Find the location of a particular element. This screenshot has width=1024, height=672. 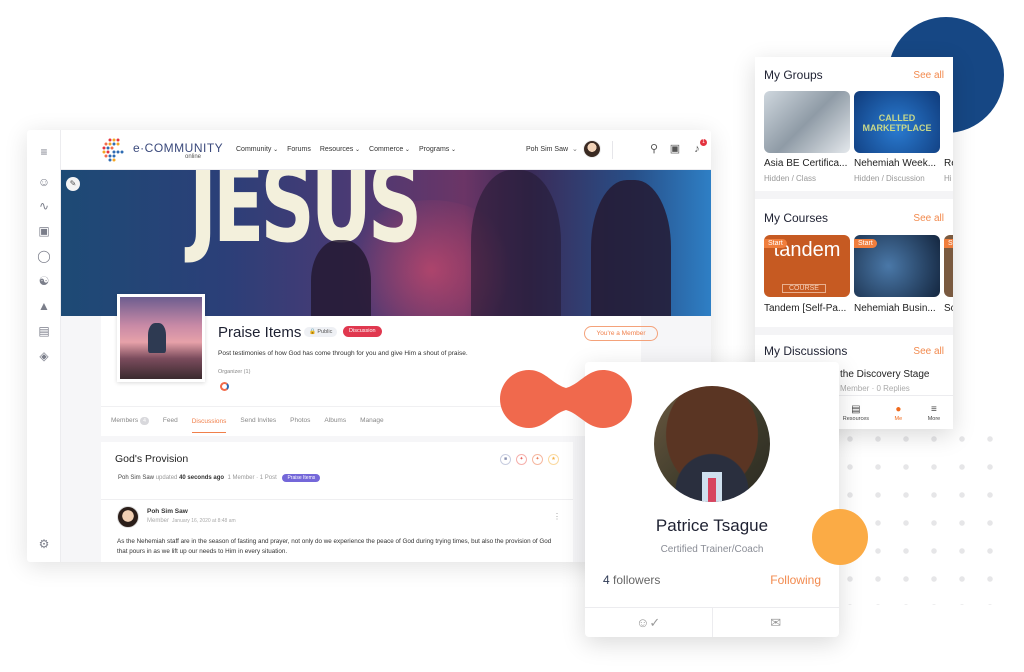

tab-feed: Feed is located at coordinates (170, 420).